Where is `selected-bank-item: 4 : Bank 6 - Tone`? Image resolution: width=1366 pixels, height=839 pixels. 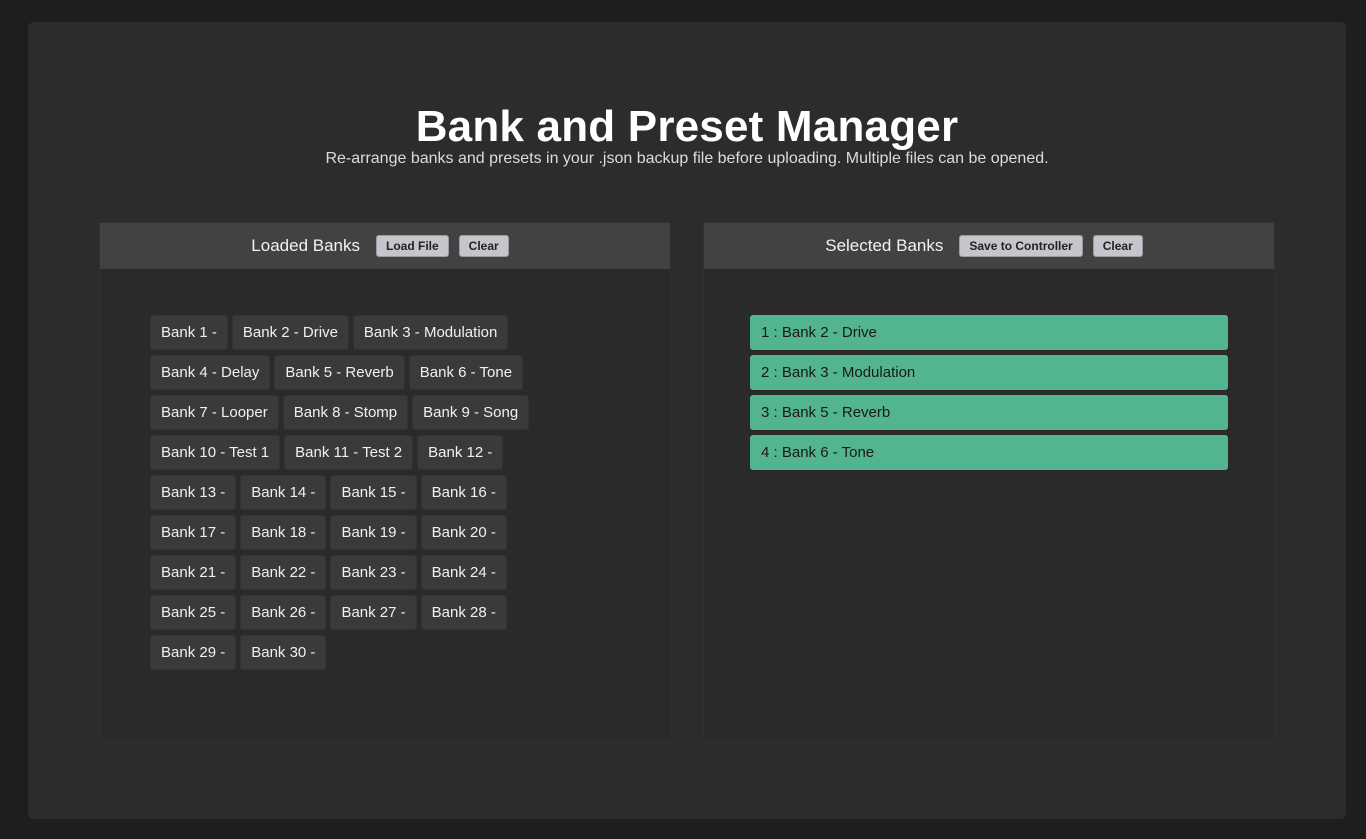 selected-bank-item: 4 : Bank 6 - Tone is located at coordinates (989, 452).